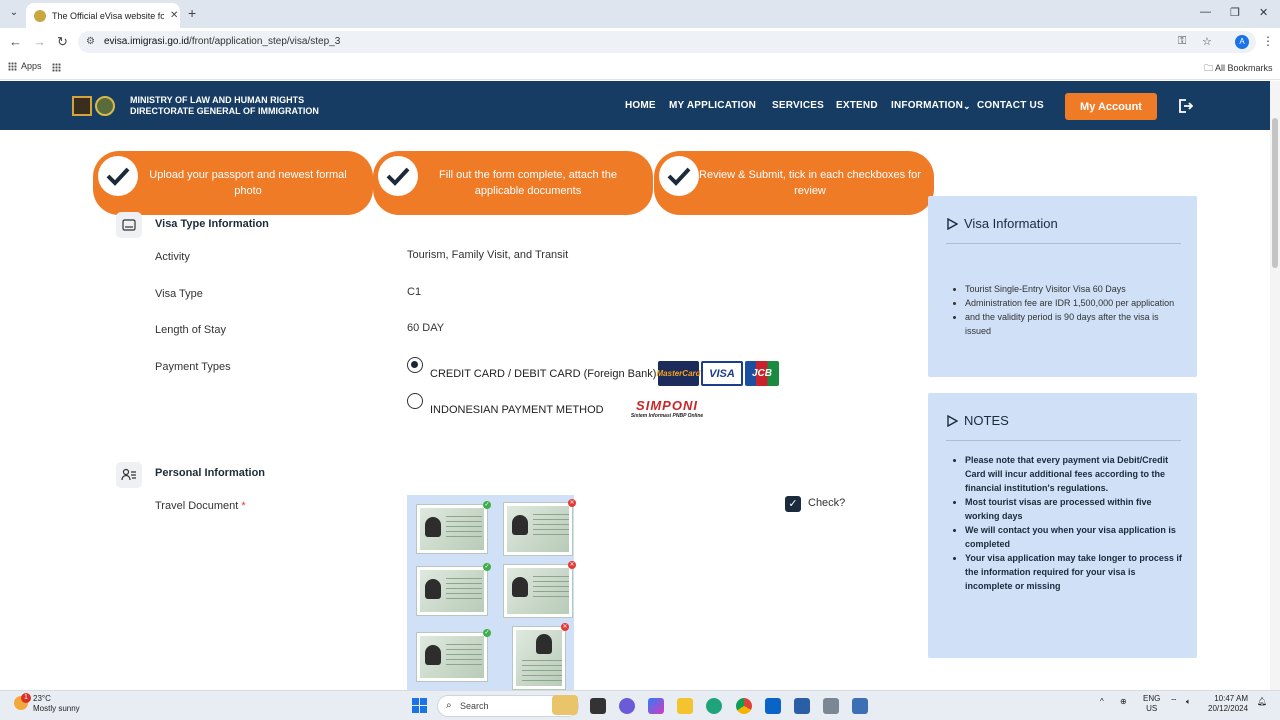 The width and height of the screenshot is (1280, 720). I want to click on visa-card-icon, so click(129, 225).